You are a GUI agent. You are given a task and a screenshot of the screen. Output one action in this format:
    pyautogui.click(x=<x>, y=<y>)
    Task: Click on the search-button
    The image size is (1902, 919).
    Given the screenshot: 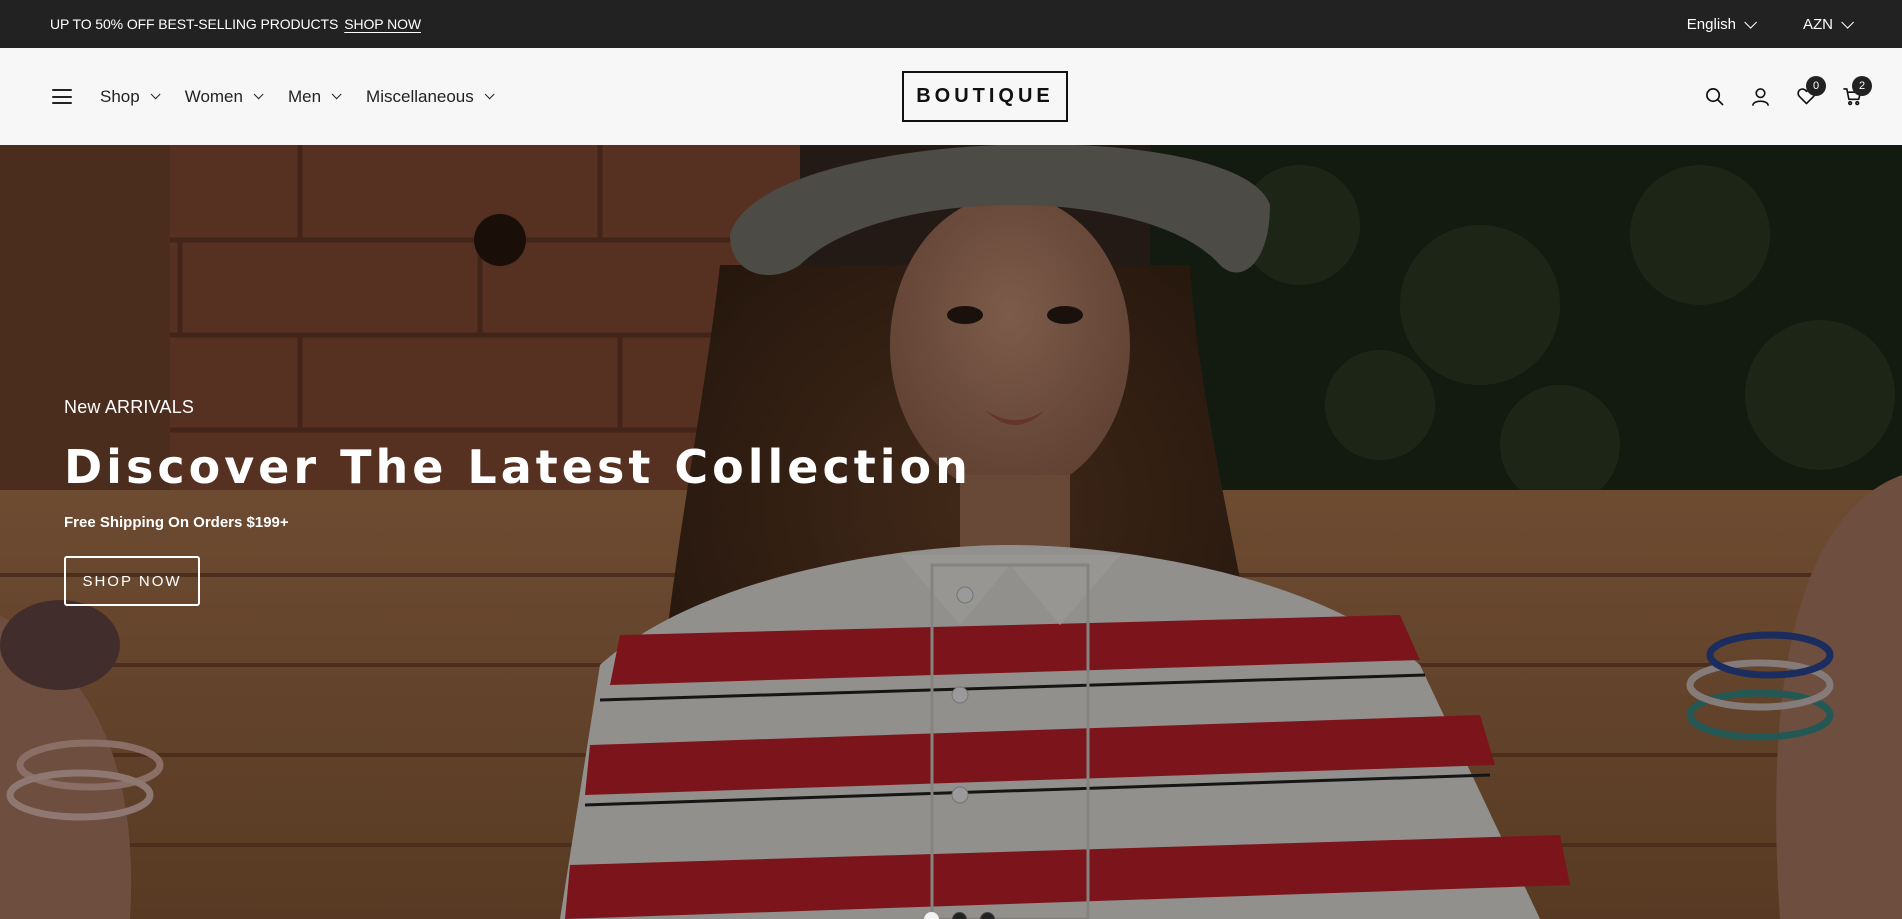 What is the action you would take?
    pyautogui.click(x=1714, y=96)
    